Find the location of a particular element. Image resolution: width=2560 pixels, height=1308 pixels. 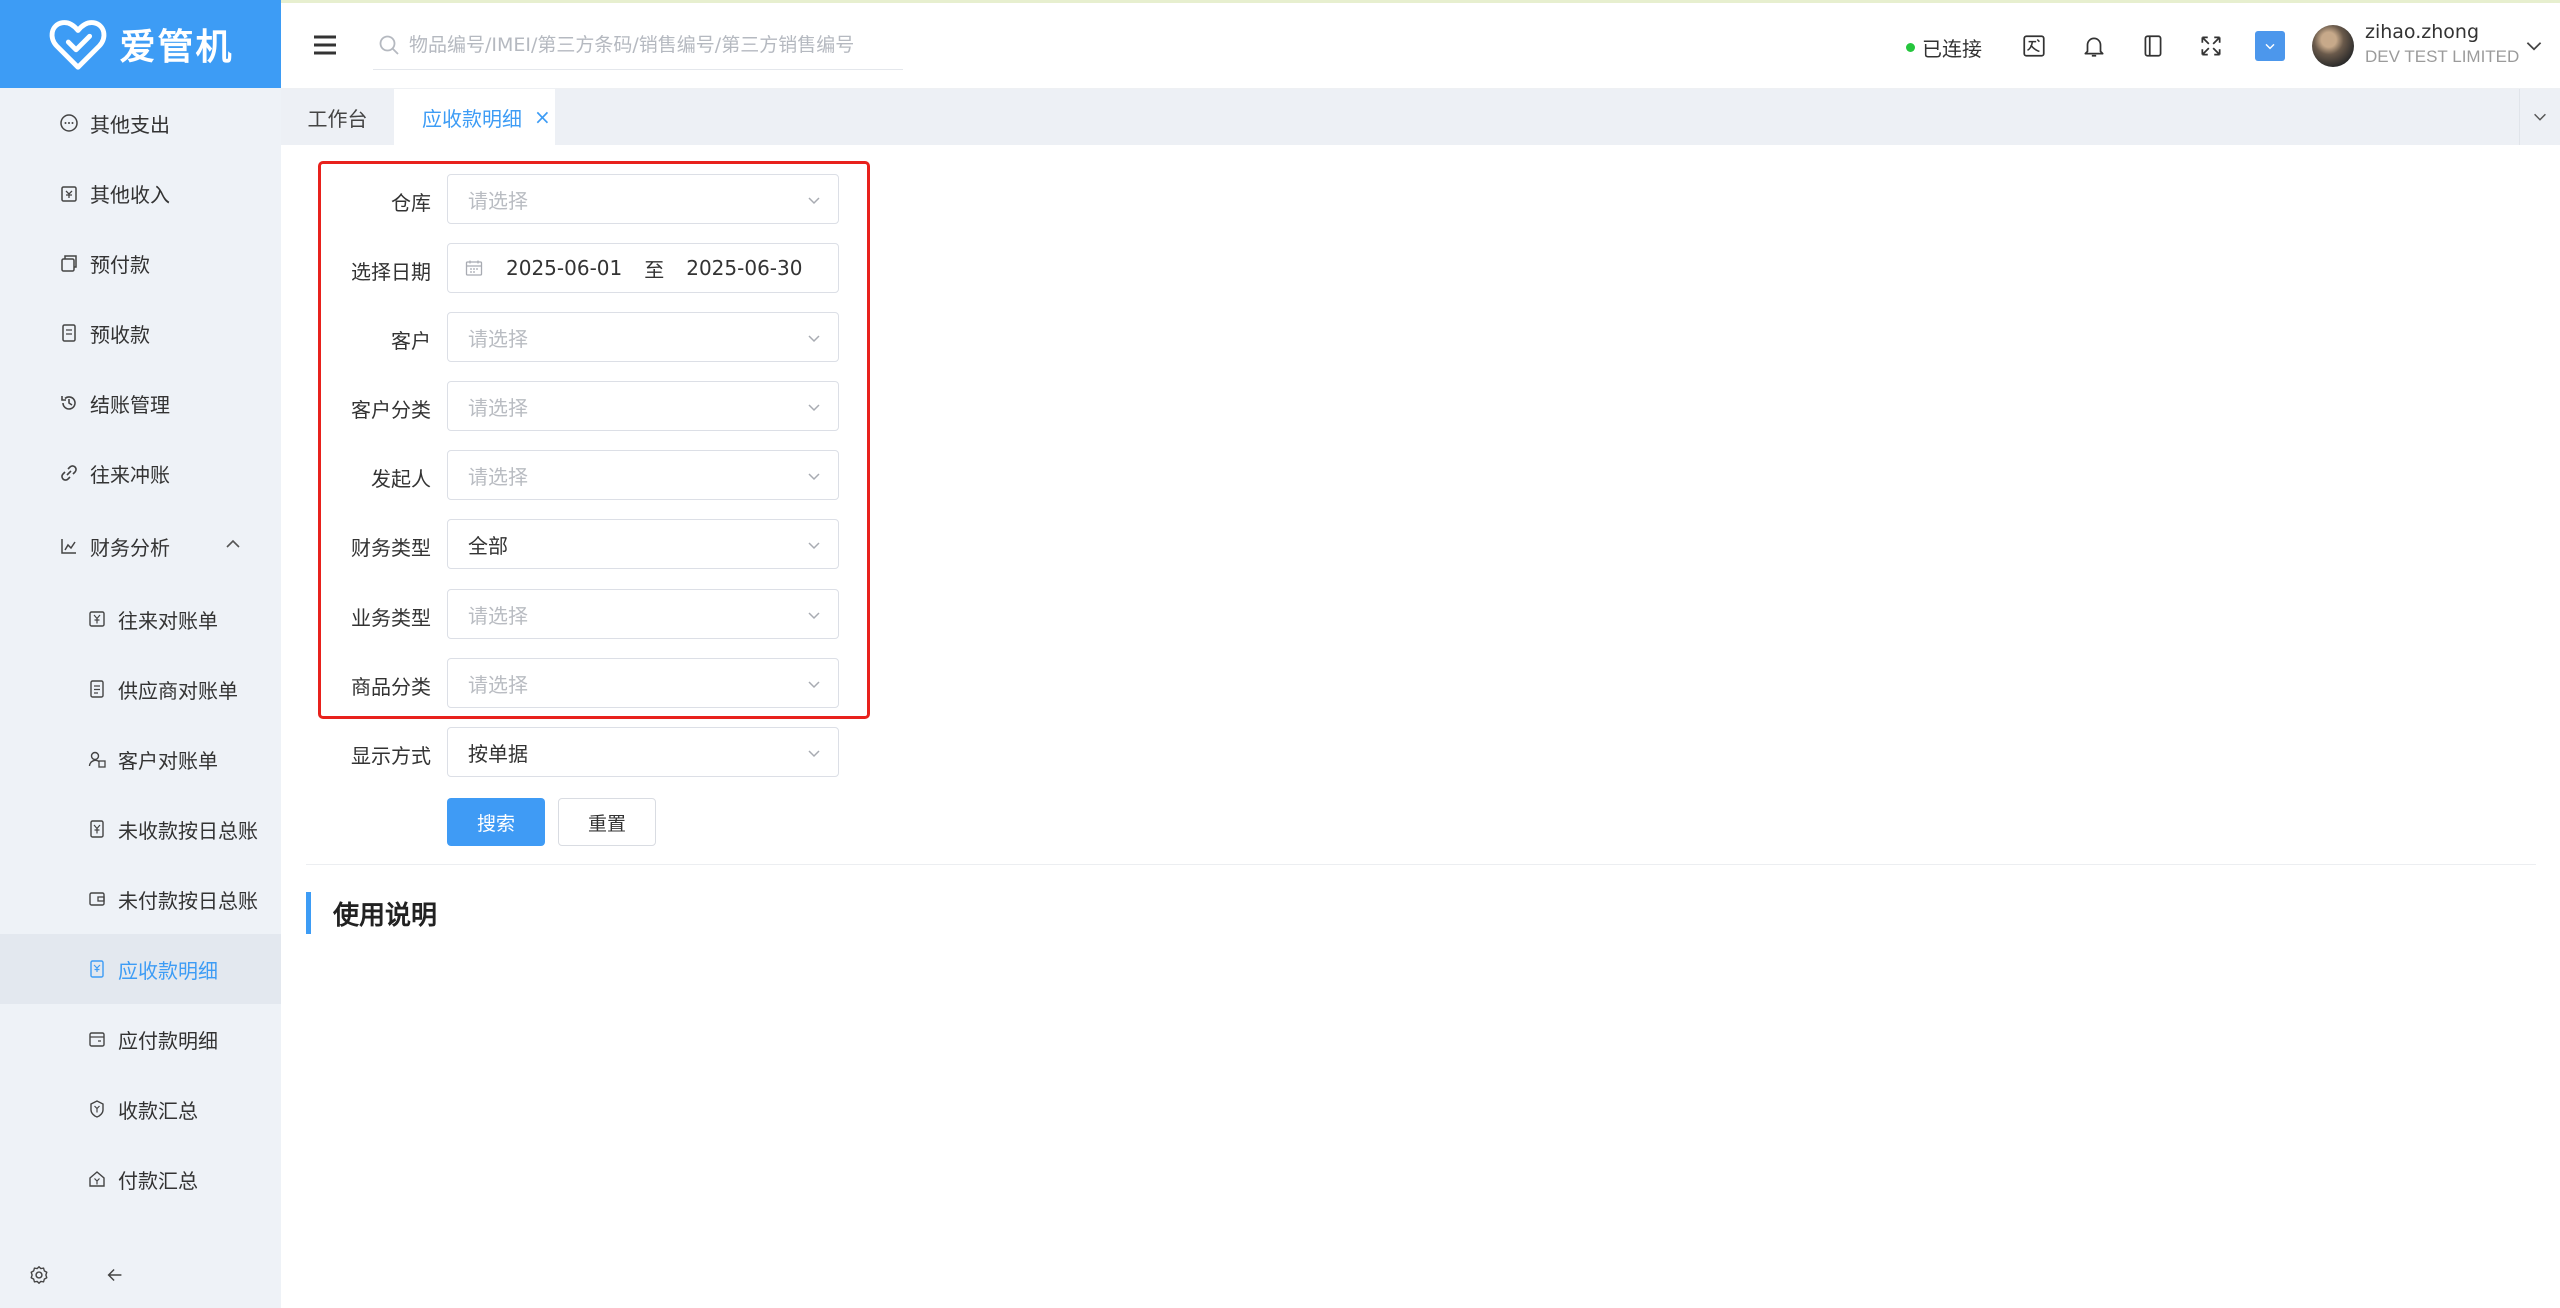

sidebar-item-customer-statement: 客户对账单 is located at coordinates (140, 759).